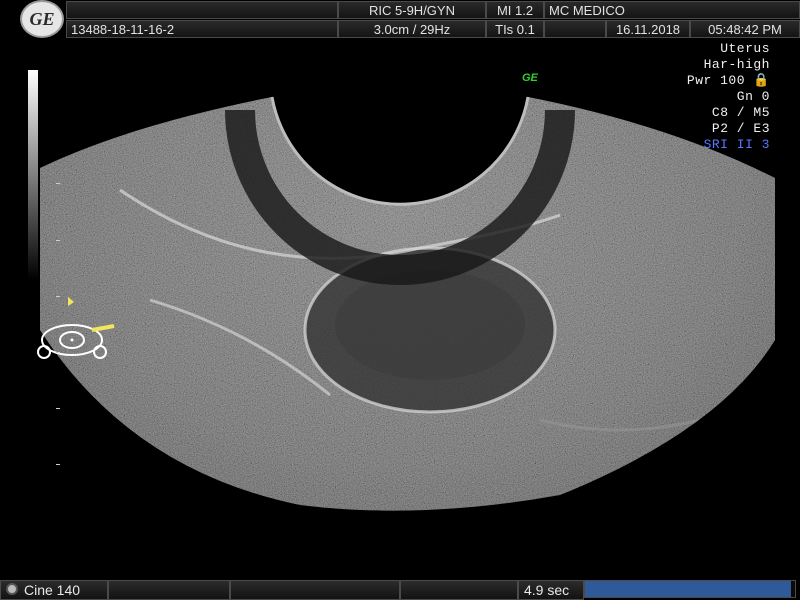 The image size is (800, 600). What do you see at coordinates (753, 96) in the screenshot?
I see `gain-value: Gn 0` at bounding box center [753, 96].